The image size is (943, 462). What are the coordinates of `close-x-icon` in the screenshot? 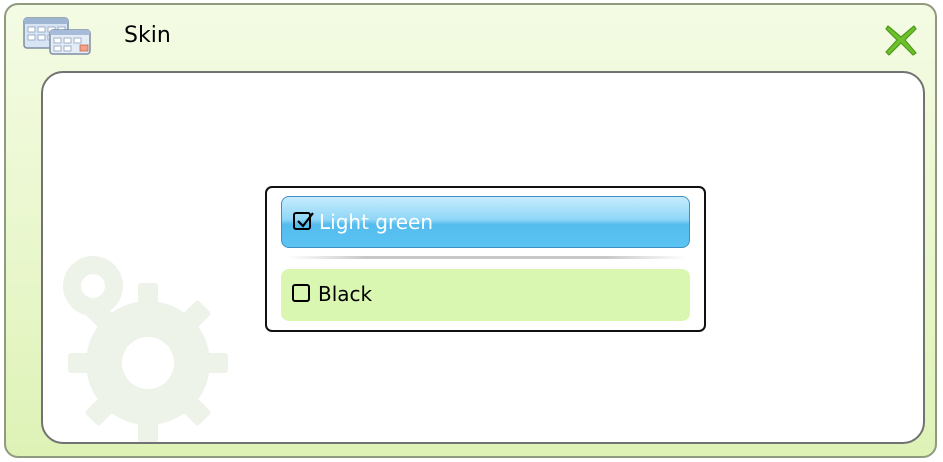 It's located at (901, 40).